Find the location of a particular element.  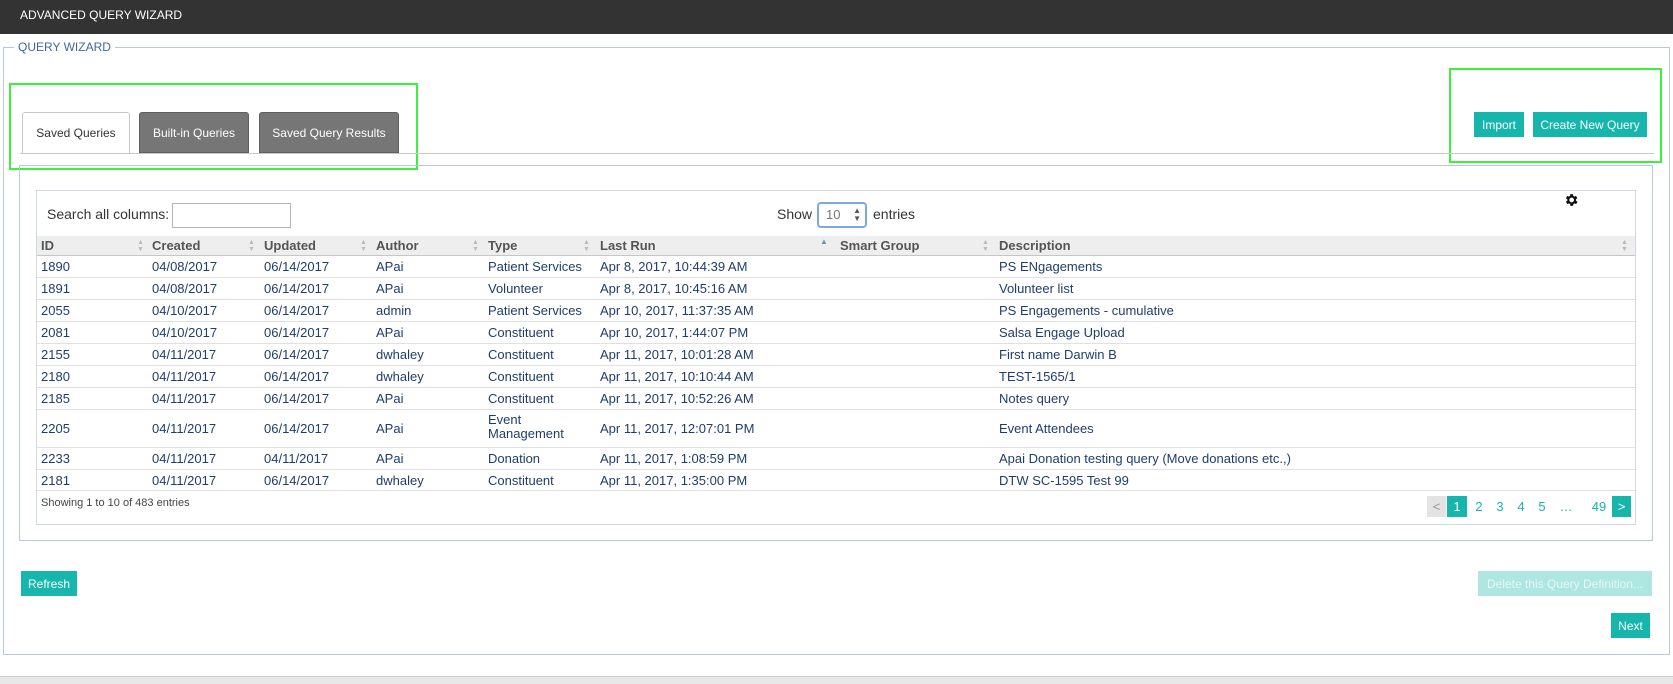

column-header: Description is located at coordinates (1035, 246).